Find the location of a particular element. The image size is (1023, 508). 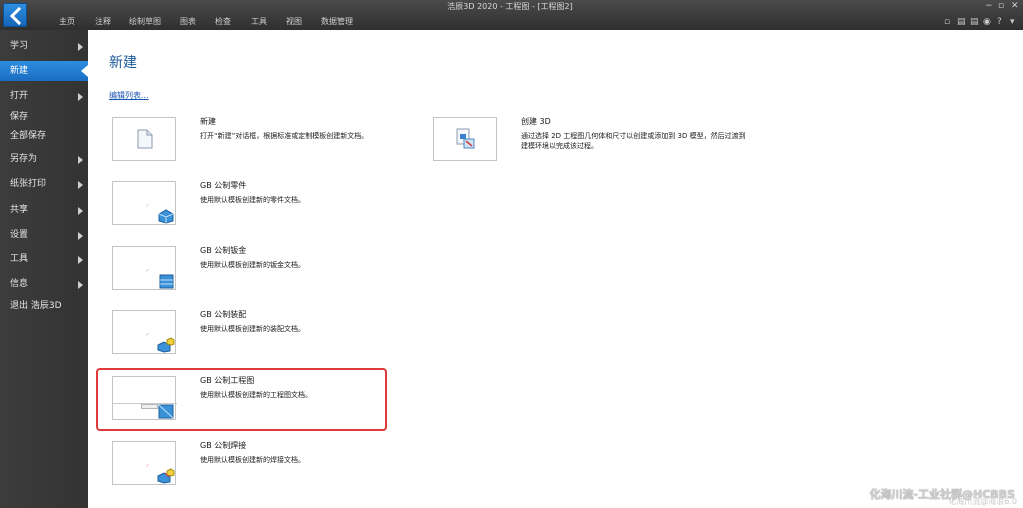

sidebar-item-share: 共享 is located at coordinates (44, 210).